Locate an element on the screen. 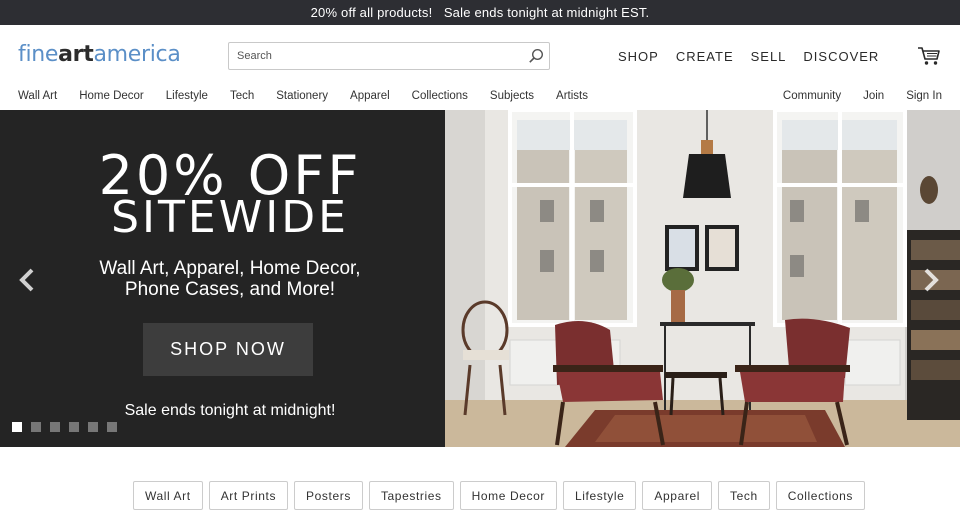 This screenshot has height=525, width=960. chip-wall-art: Wall Art is located at coordinates (168, 495).